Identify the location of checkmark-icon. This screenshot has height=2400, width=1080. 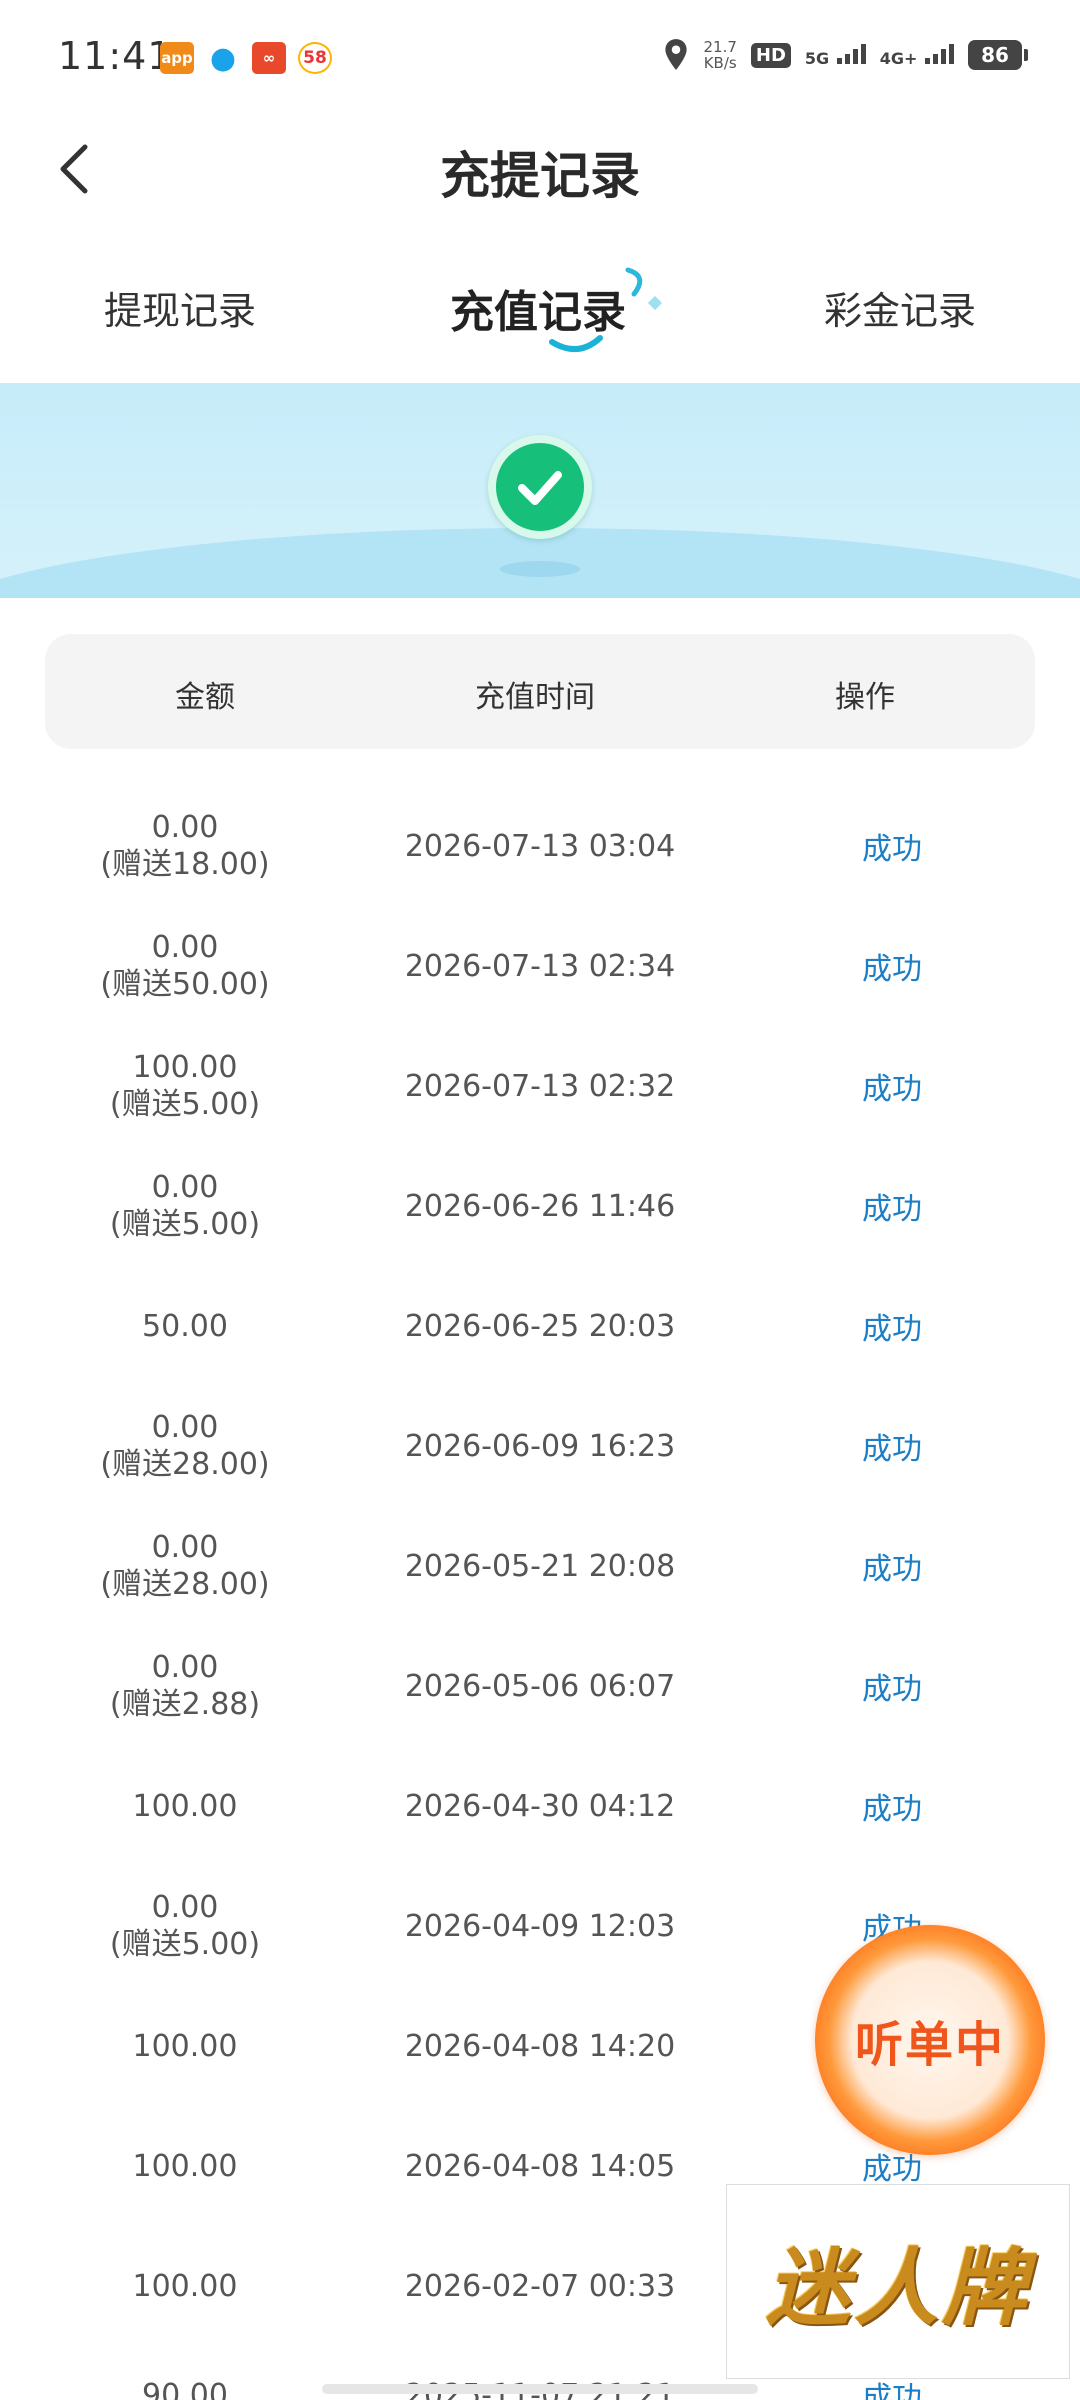
(540, 488).